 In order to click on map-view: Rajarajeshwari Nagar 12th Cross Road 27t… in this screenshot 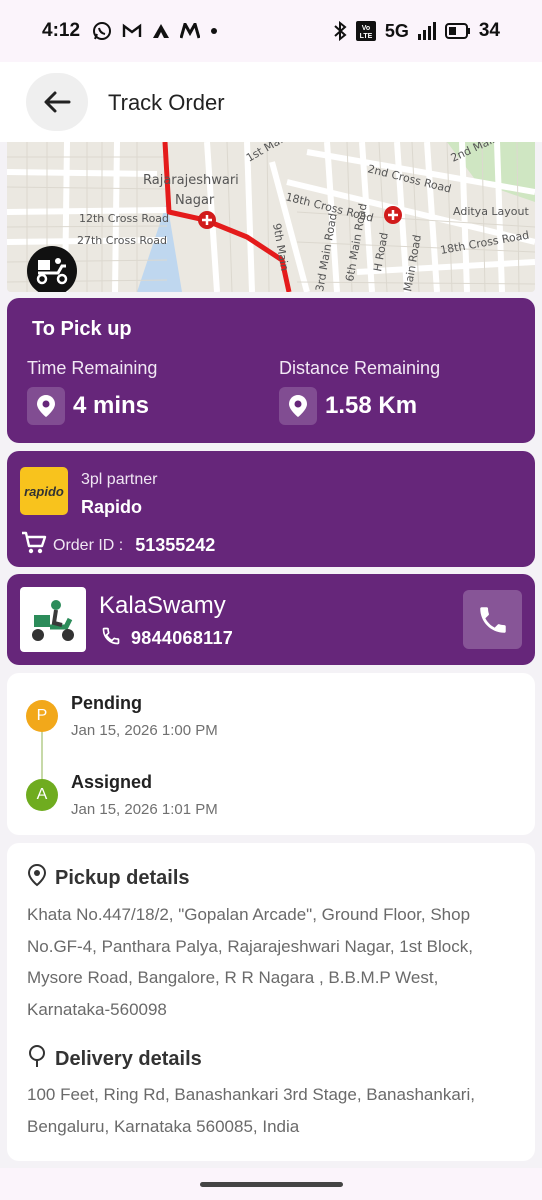, I will do `click(271, 217)`.